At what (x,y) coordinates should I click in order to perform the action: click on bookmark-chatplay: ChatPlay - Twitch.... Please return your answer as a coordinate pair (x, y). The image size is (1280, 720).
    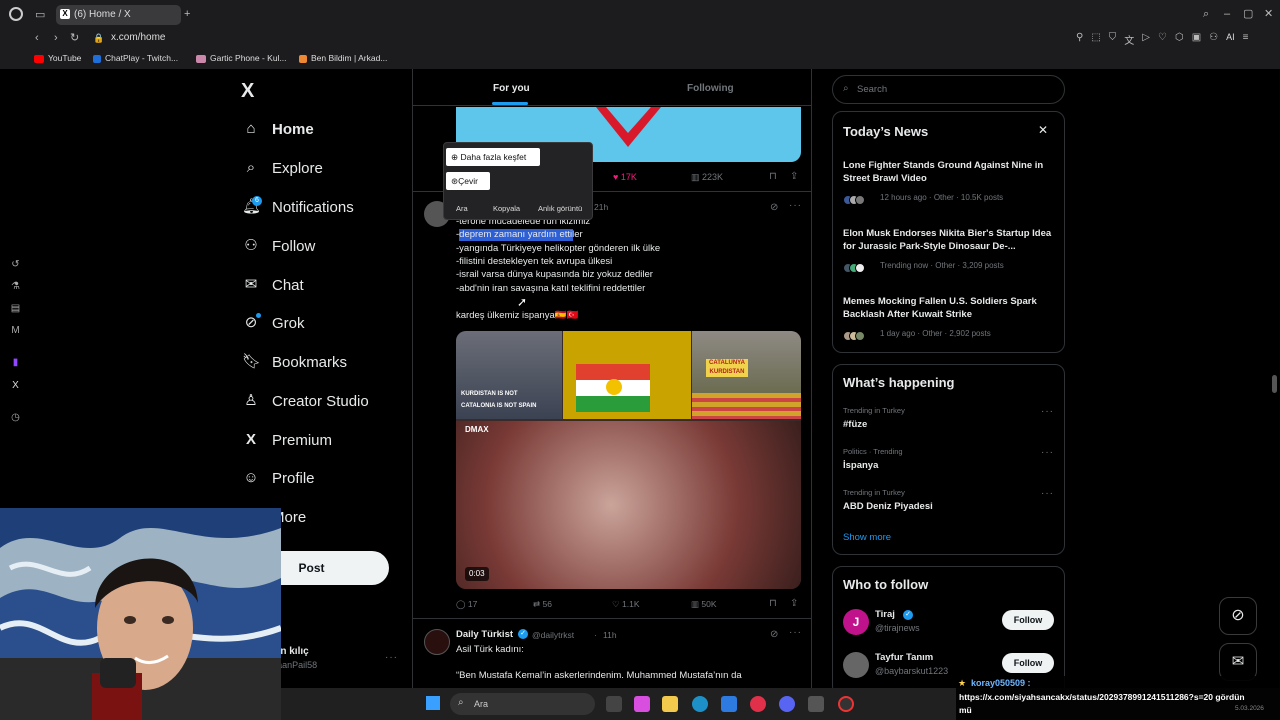
    Looking at the image, I should click on (135, 58).